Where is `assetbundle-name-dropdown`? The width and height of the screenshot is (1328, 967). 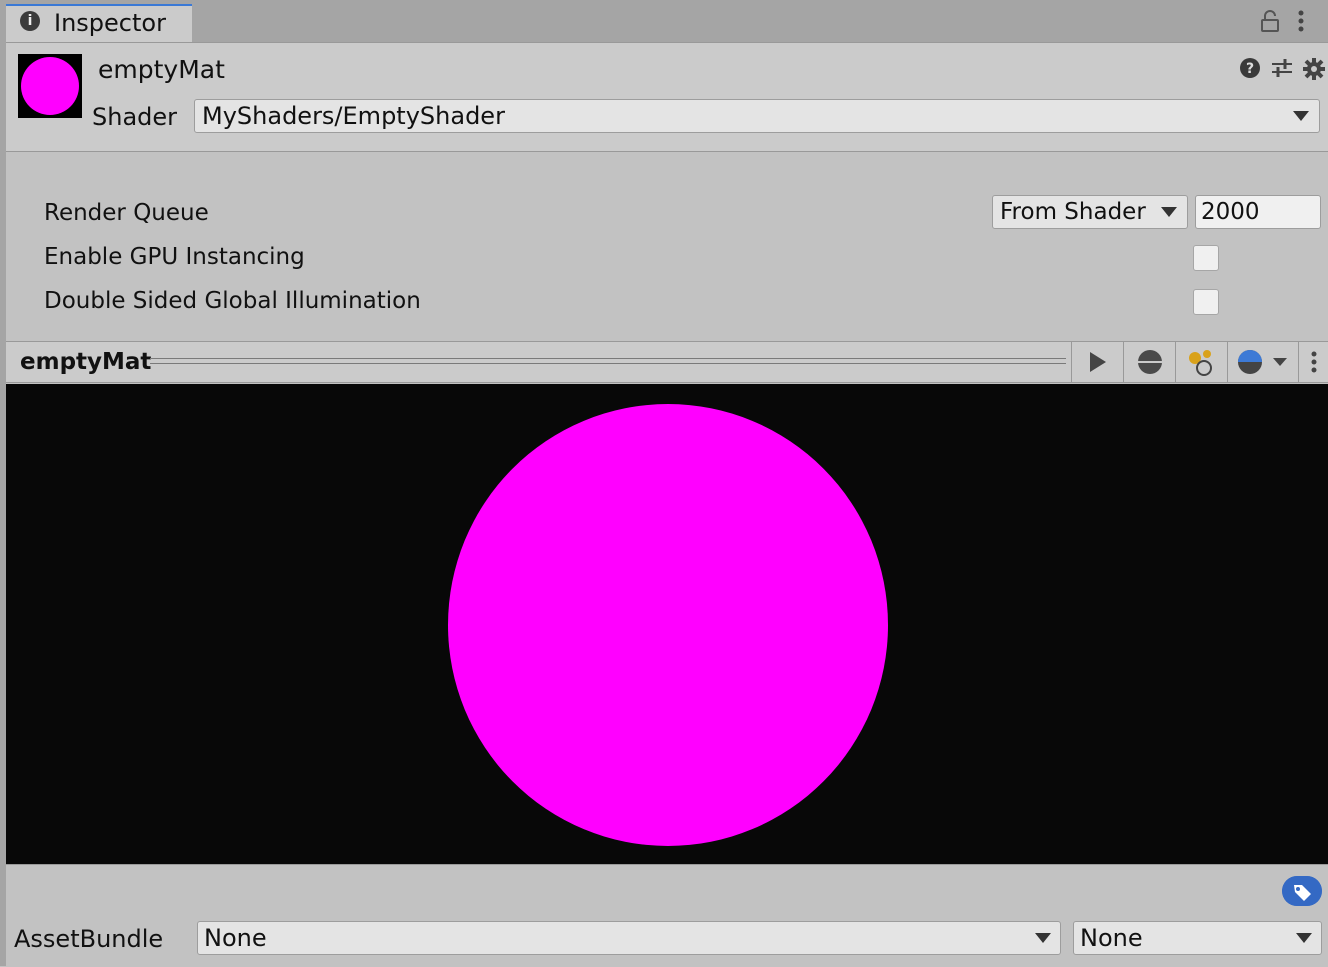
assetbundle-name-dropdown is located at coordinates (629, 938).